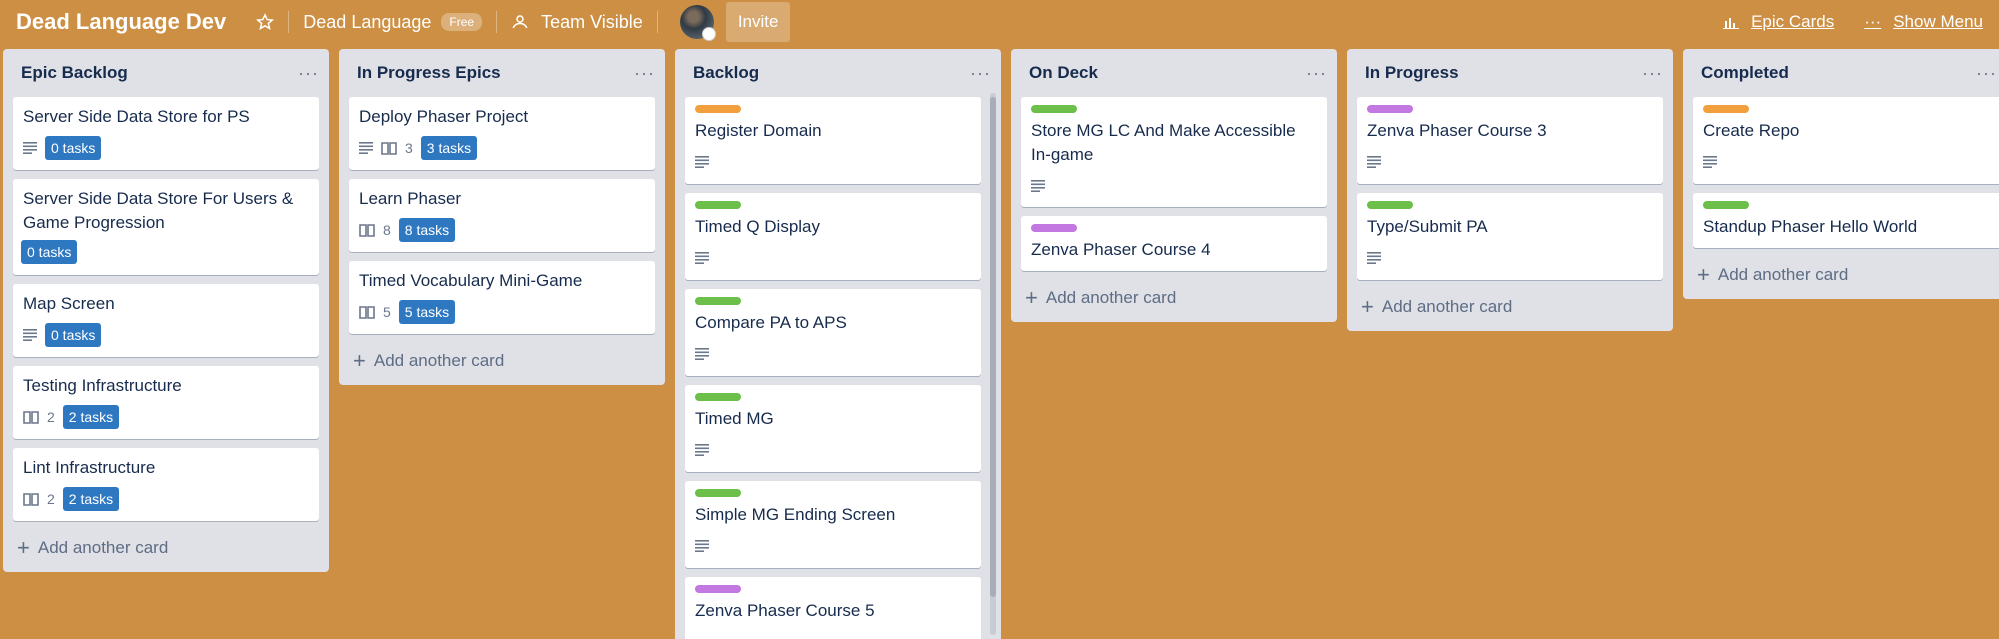 The height and width of the screenshot is (639, 1999). I want to click on card-title: Testing Infrastructure, so click(102, 385).